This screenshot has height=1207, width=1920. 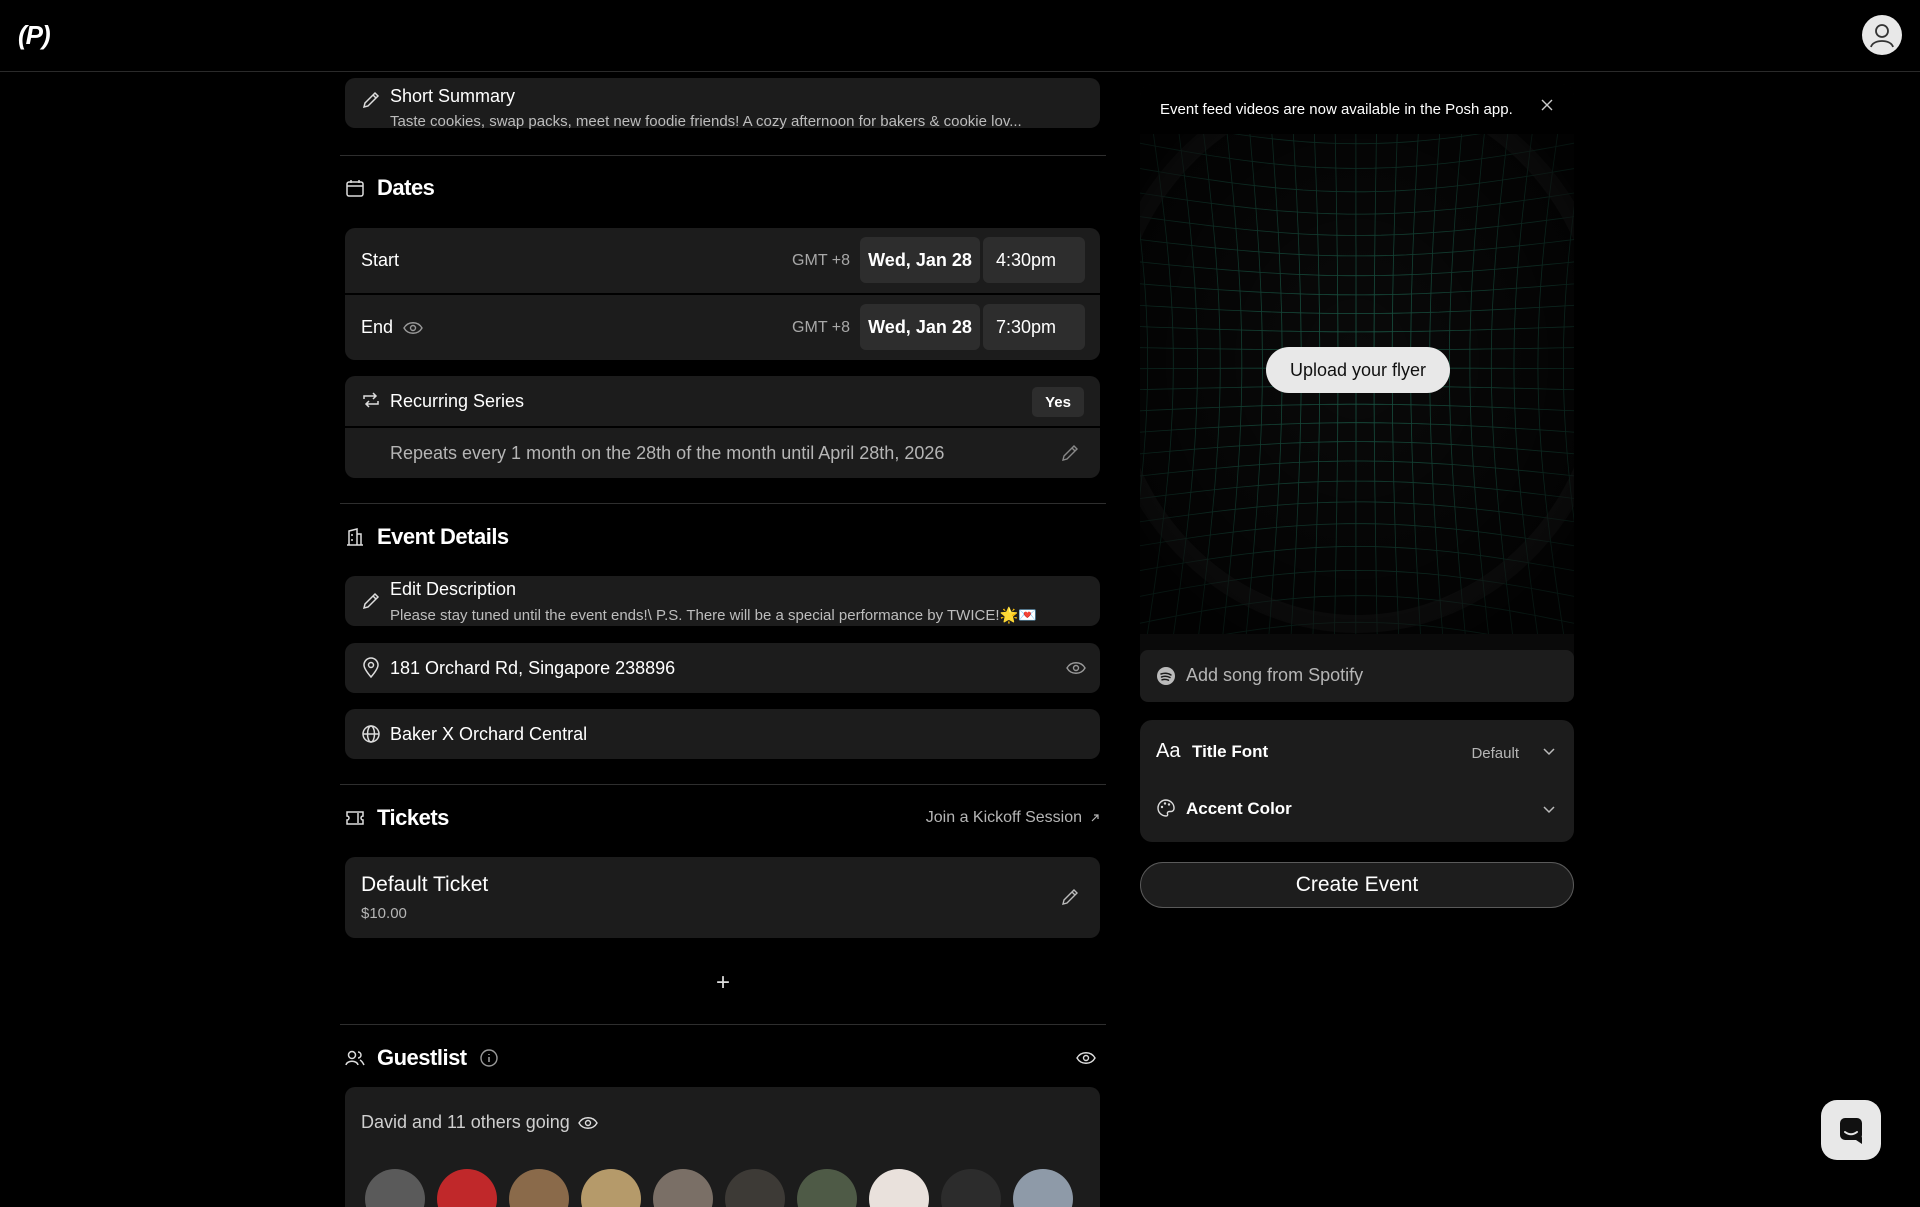 I want to click on start-date-row: Start GMT +8 Wed, Jan 28 4:30pm, so click(x=722, y=260).